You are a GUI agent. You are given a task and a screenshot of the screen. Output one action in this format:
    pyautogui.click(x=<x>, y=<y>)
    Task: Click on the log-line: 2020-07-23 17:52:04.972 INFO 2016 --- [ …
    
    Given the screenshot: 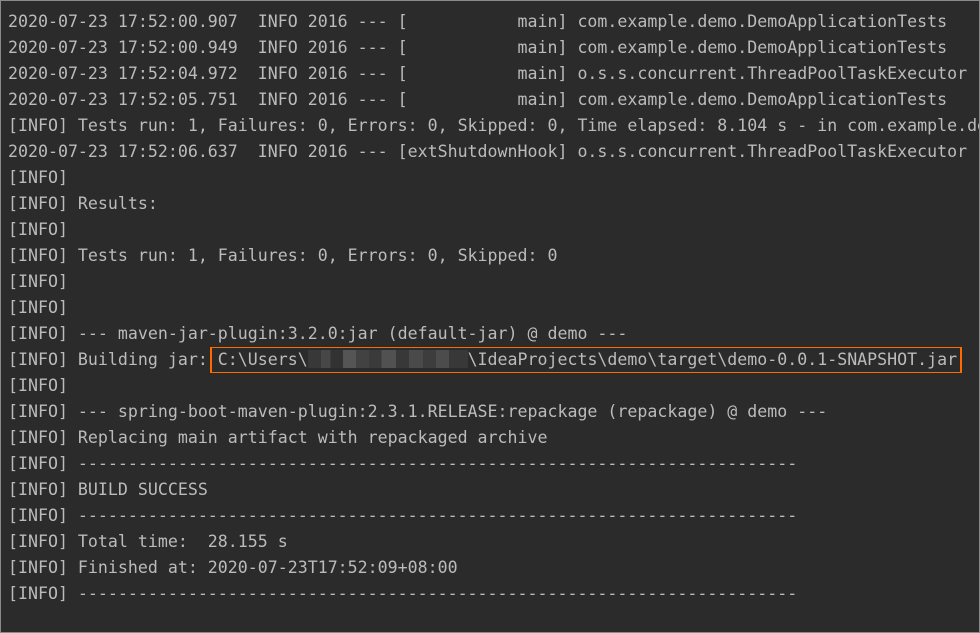 What is the action you would take?
    pyautogui.click(x=488, y=73)
    